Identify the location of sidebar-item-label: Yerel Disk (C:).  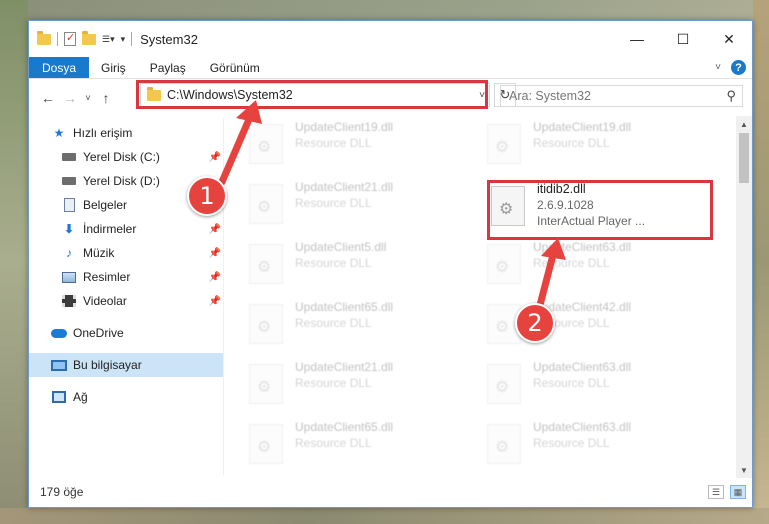
(121, 157).